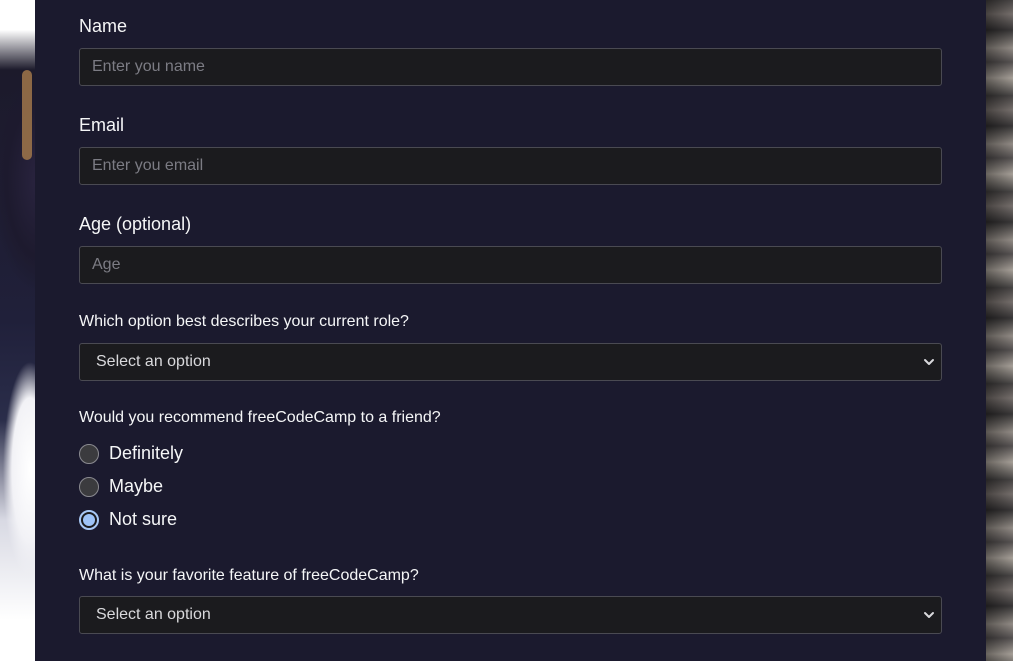  Describe the element at coordinates (27, 115) in the screenshot. I see `background-photo-detail` at that location.